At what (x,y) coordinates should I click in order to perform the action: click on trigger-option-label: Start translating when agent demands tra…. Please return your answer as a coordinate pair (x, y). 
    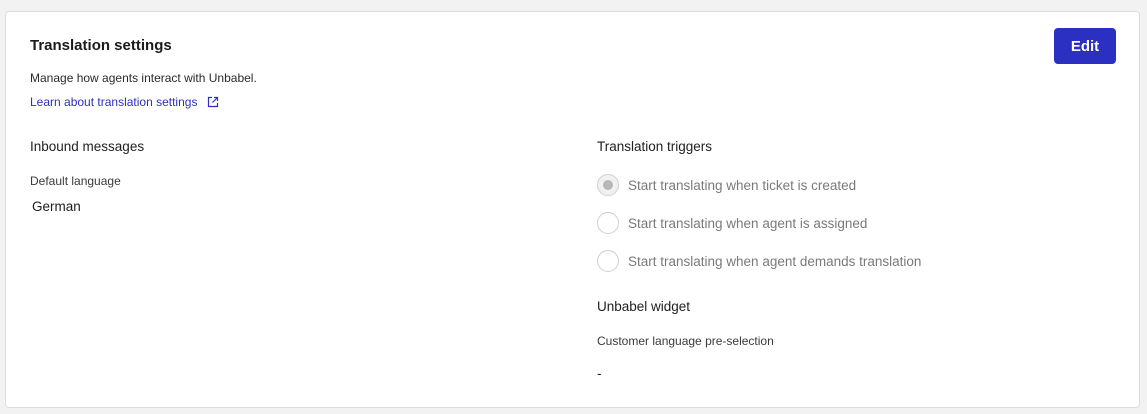
    Looking at the image, I should click on (775, 261).